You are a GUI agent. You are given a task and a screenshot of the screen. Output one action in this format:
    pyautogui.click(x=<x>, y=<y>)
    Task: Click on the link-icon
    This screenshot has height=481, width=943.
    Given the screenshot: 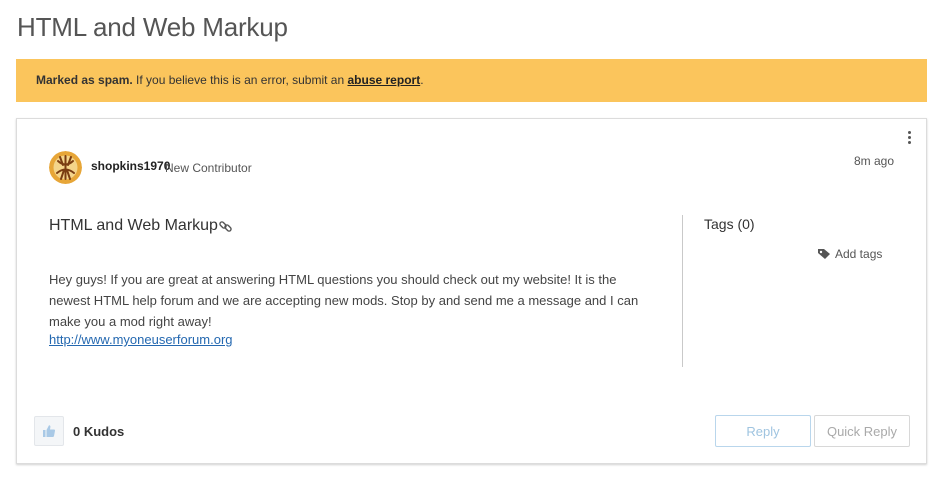 What is the action you would take?
    pyautogui.click(x=226, y=226)
    